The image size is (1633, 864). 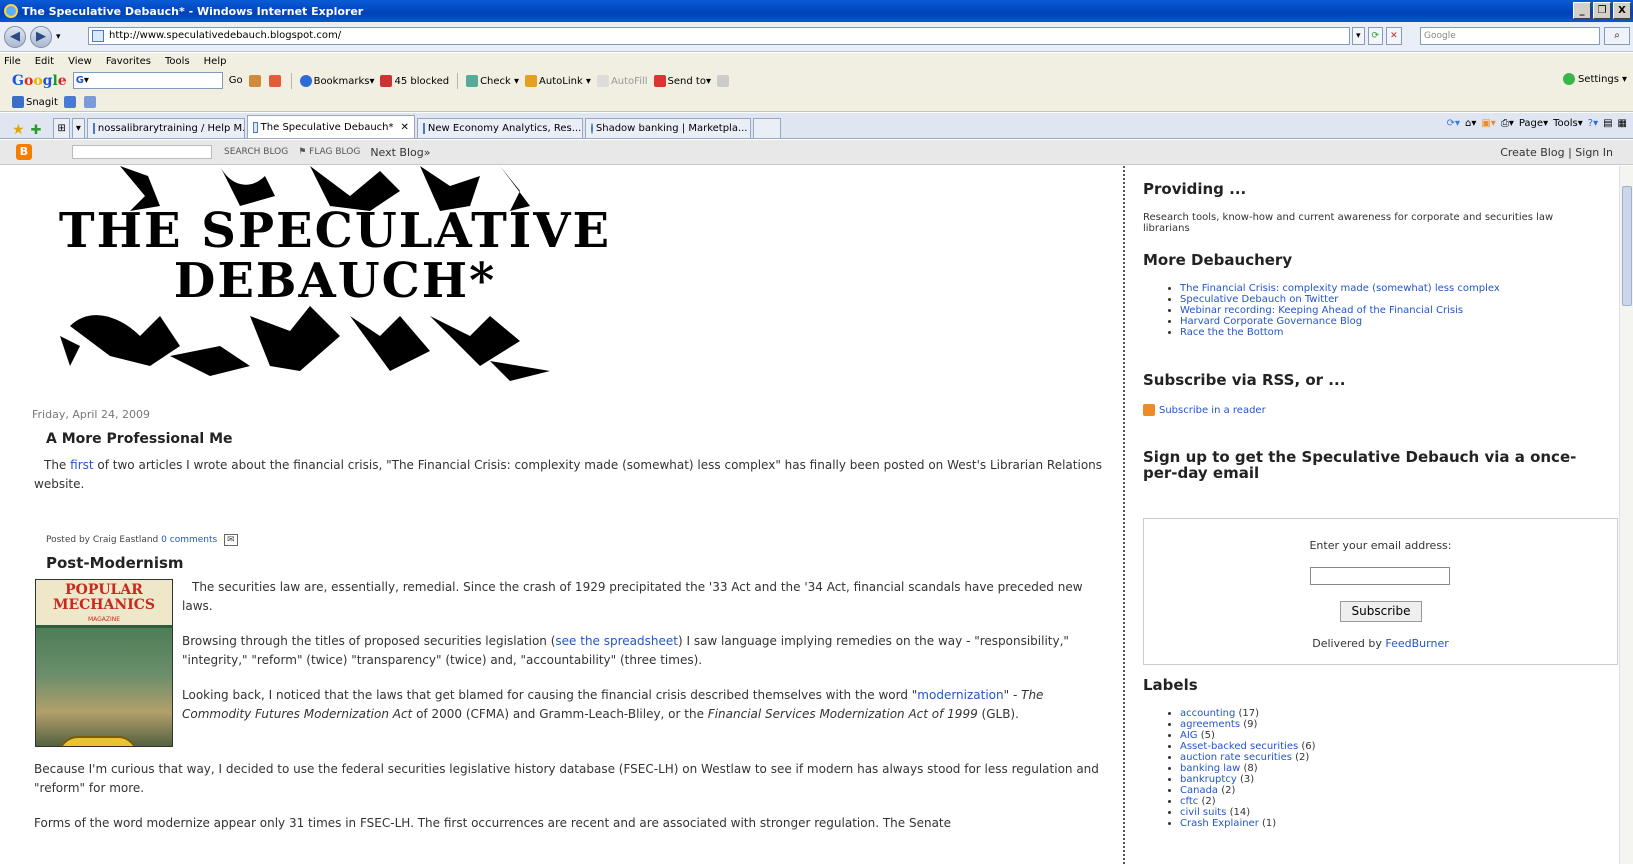 I want to click on menu-view: View, so click(x=80, y=61).